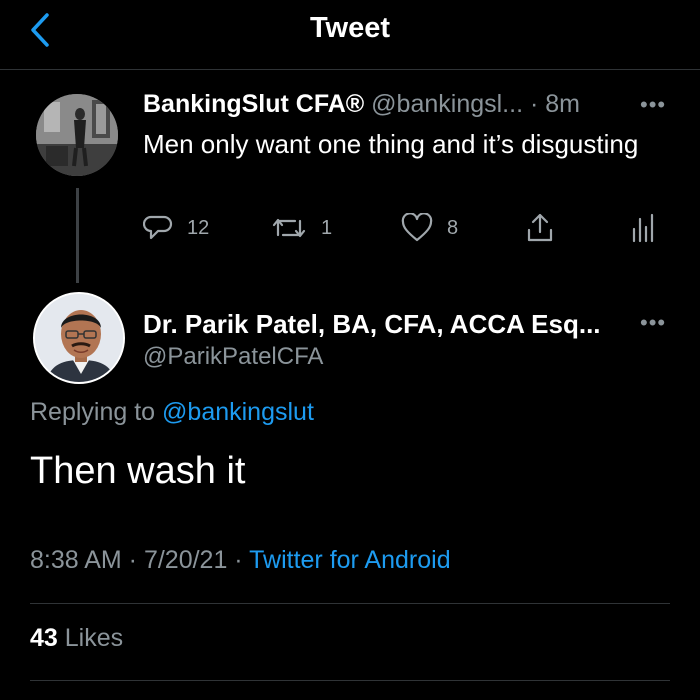 The width and height of the screenshot is (700, 700). Describe the element at coordinates (198, 227) in the screenshot. I see `reply-count: 12` at that location.